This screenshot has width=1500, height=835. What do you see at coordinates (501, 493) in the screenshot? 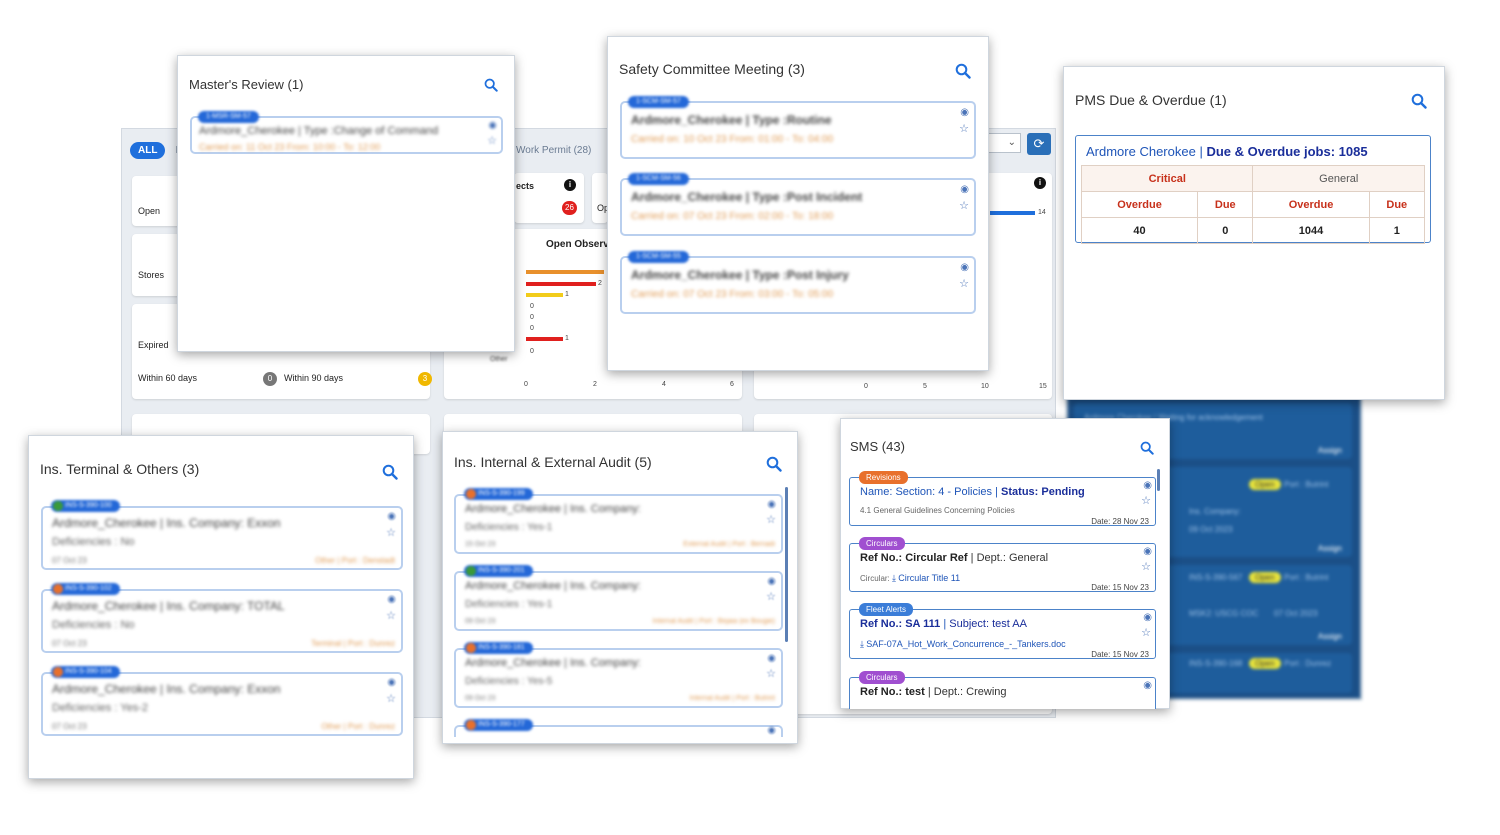
I see `record-tag-text: INS-S-390-199` at bounding box center [501, 493].